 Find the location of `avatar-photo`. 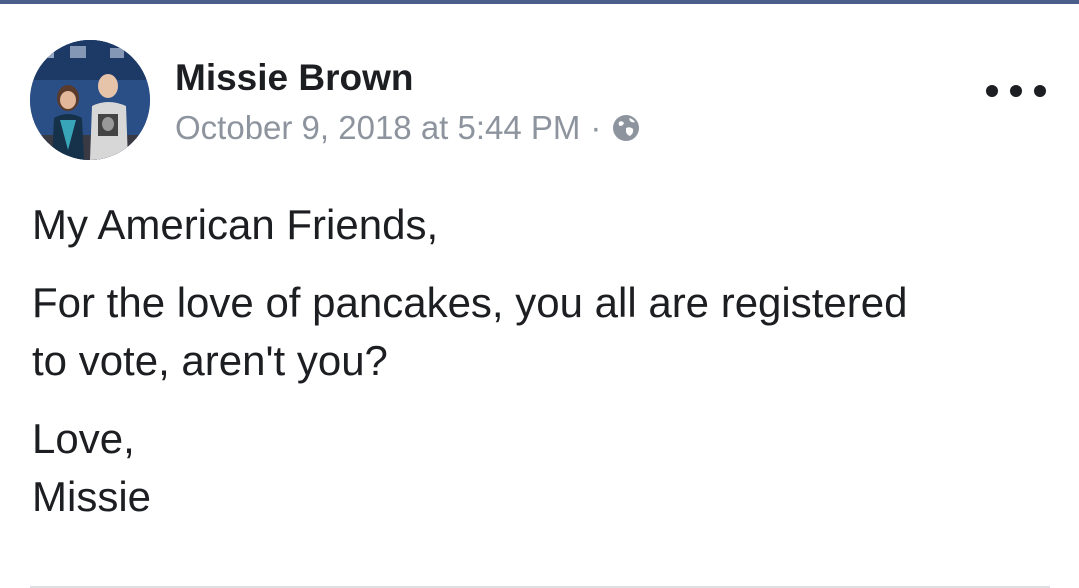

avatar-photo is located at coordinates (90, 100).